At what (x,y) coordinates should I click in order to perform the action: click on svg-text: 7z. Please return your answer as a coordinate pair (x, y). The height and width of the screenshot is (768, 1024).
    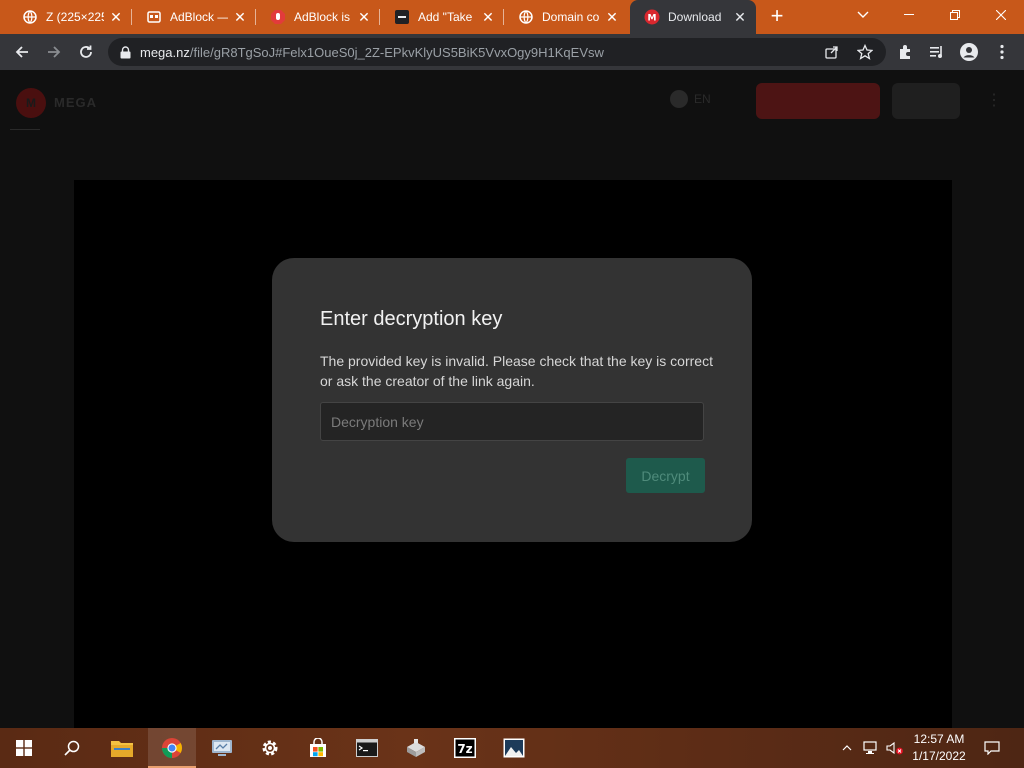
    Looking at the image, I should click on (464, 749).